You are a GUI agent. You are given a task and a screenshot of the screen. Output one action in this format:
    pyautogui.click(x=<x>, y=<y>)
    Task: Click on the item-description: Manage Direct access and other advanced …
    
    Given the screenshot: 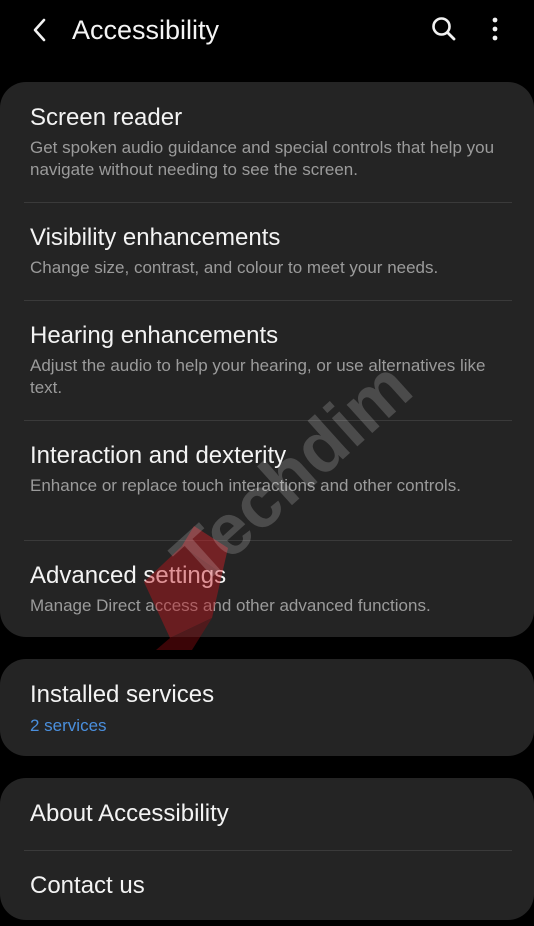 What is the action you would take?
    pyautogui.click(x=230, y=605)
    